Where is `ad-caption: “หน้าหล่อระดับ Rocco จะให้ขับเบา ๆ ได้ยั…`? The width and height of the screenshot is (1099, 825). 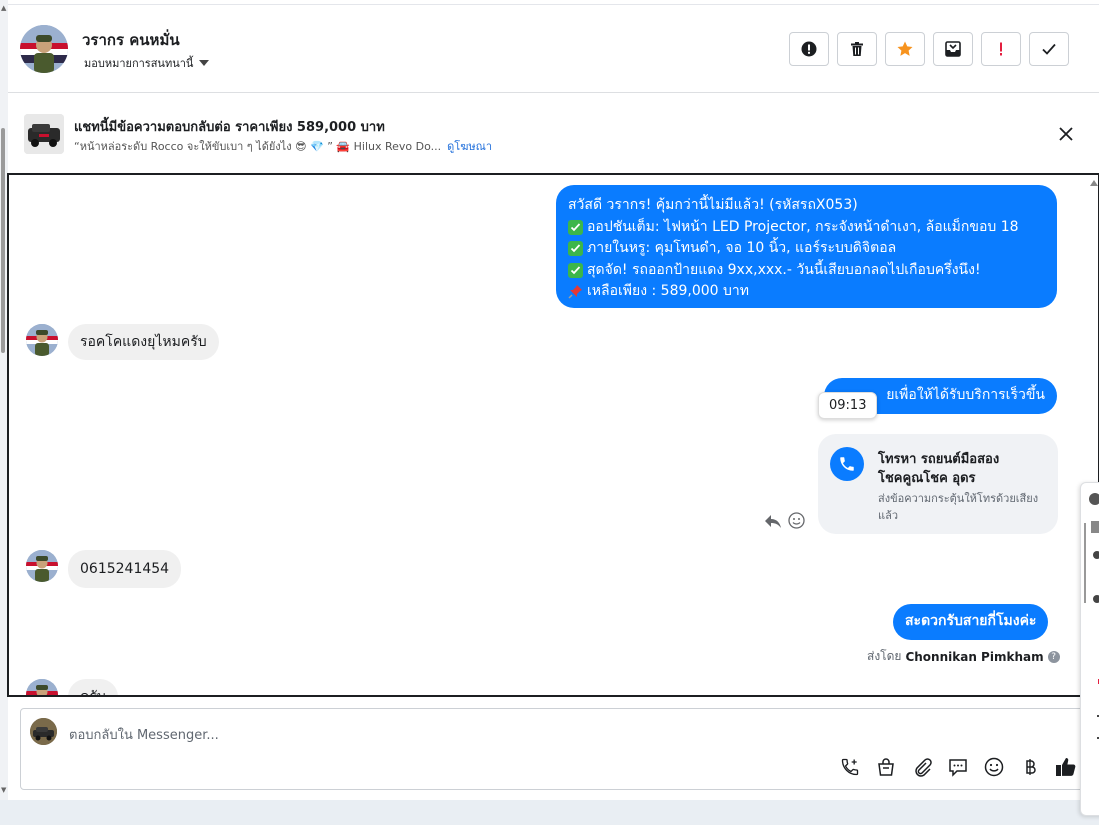
ad-caption: “หน้าหล่อระดับ Rocco จะให้ขับเบา ๆ ได้ยั… is located at coordinates (258, 146).